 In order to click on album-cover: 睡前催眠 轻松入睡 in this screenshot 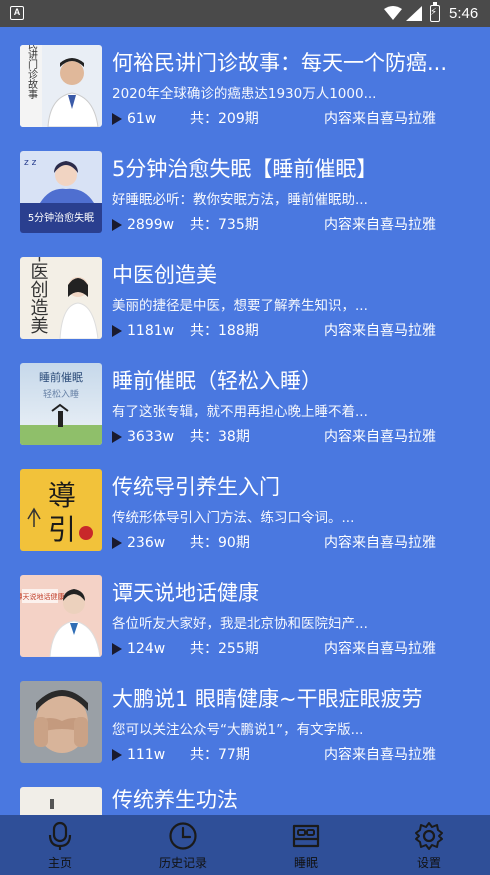, I will do `click(61, 404)`.